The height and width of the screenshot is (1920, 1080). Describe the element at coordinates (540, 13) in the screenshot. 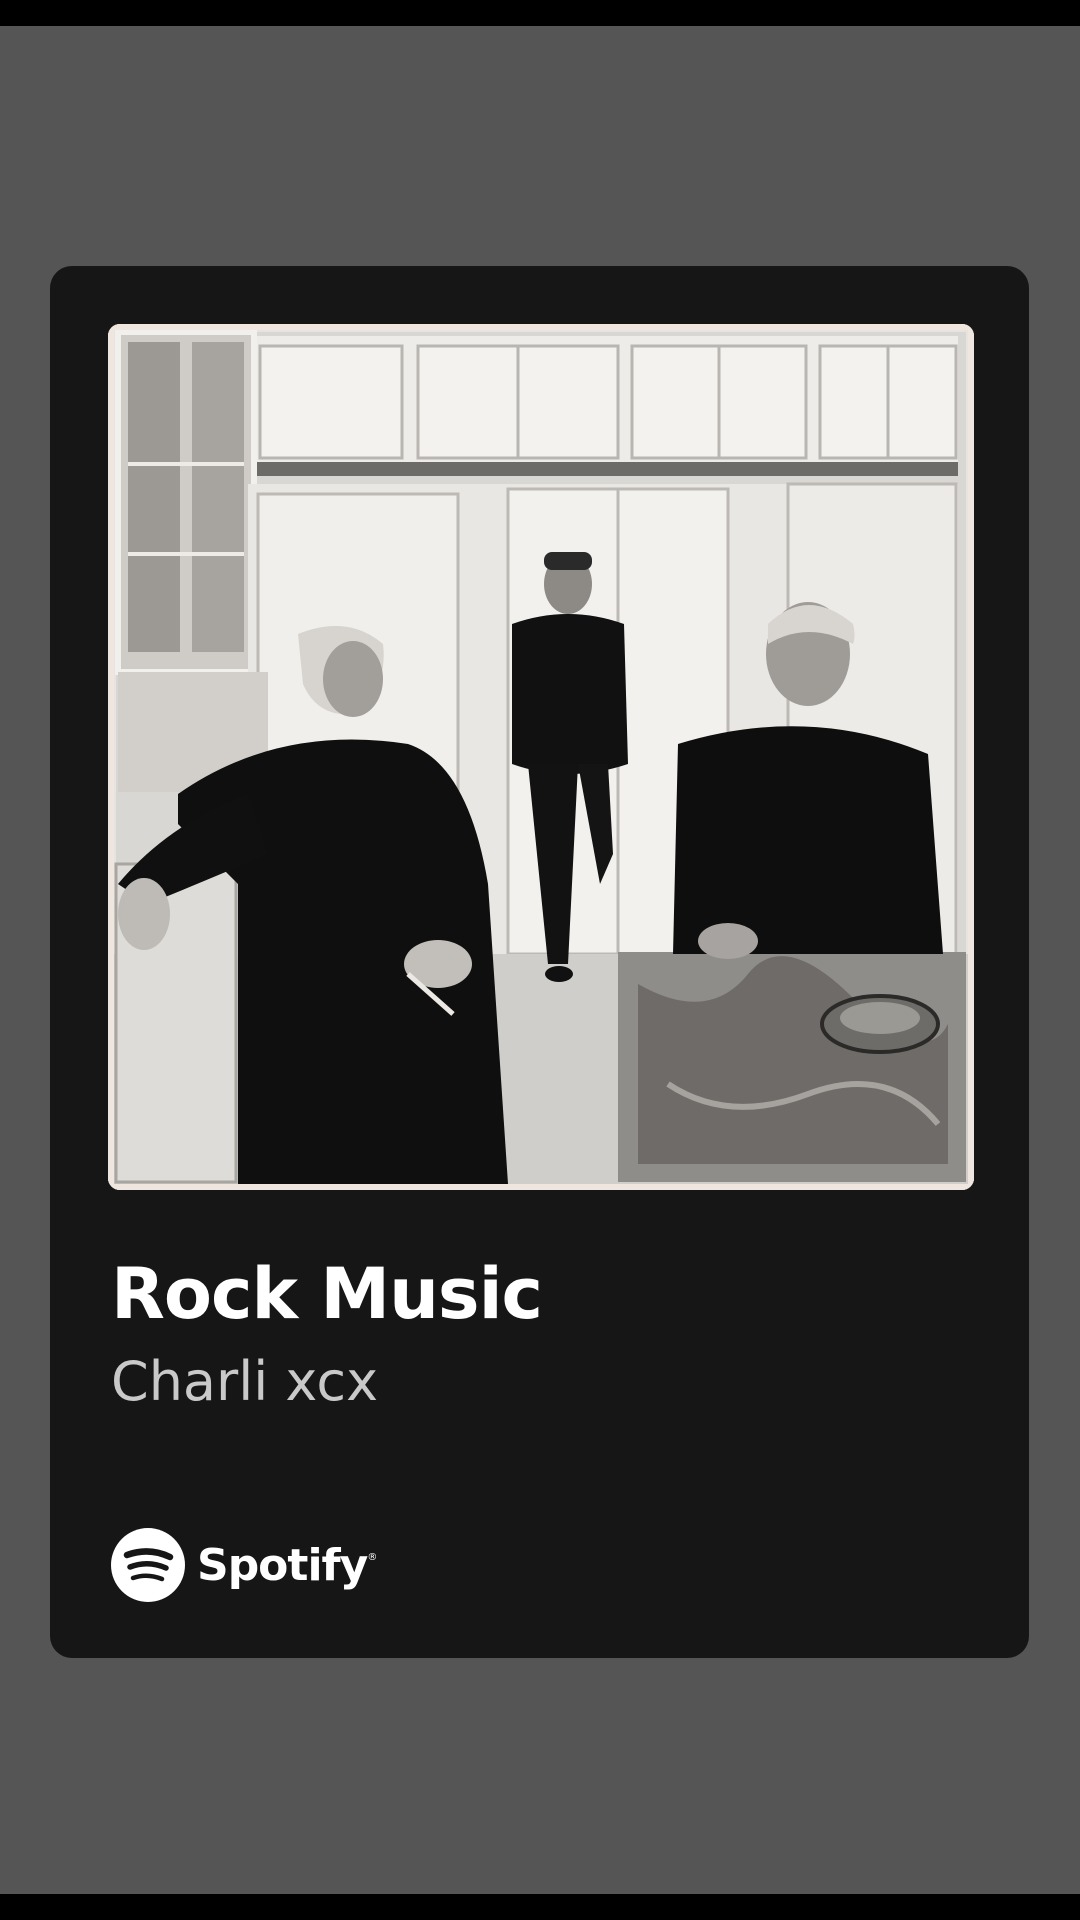

I see `status-bar` at that location.